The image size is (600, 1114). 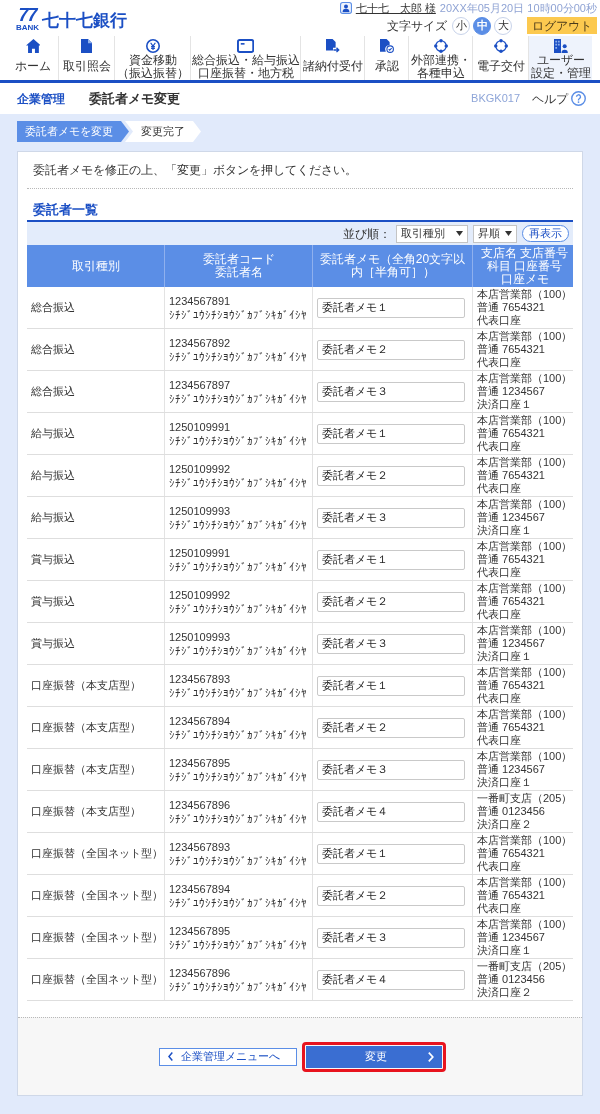 What do you see at coordinates (53, 475) in the screenshot?
I see `table-cell-text: 給与振込` at bounding box center [53, 475].